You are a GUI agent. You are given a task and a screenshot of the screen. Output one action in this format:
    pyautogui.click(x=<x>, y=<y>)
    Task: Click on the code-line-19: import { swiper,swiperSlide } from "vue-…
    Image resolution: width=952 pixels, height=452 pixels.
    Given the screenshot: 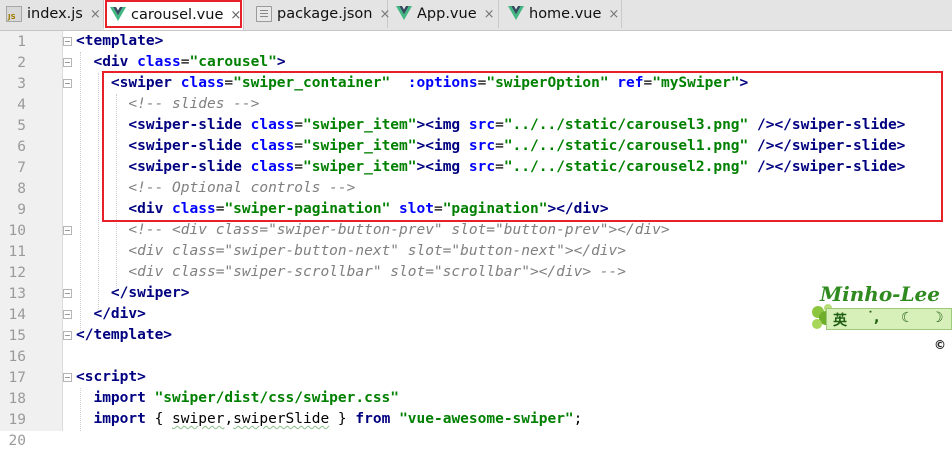 What is the action you would take?
    pyautogui.click(x=329, y=419)
    